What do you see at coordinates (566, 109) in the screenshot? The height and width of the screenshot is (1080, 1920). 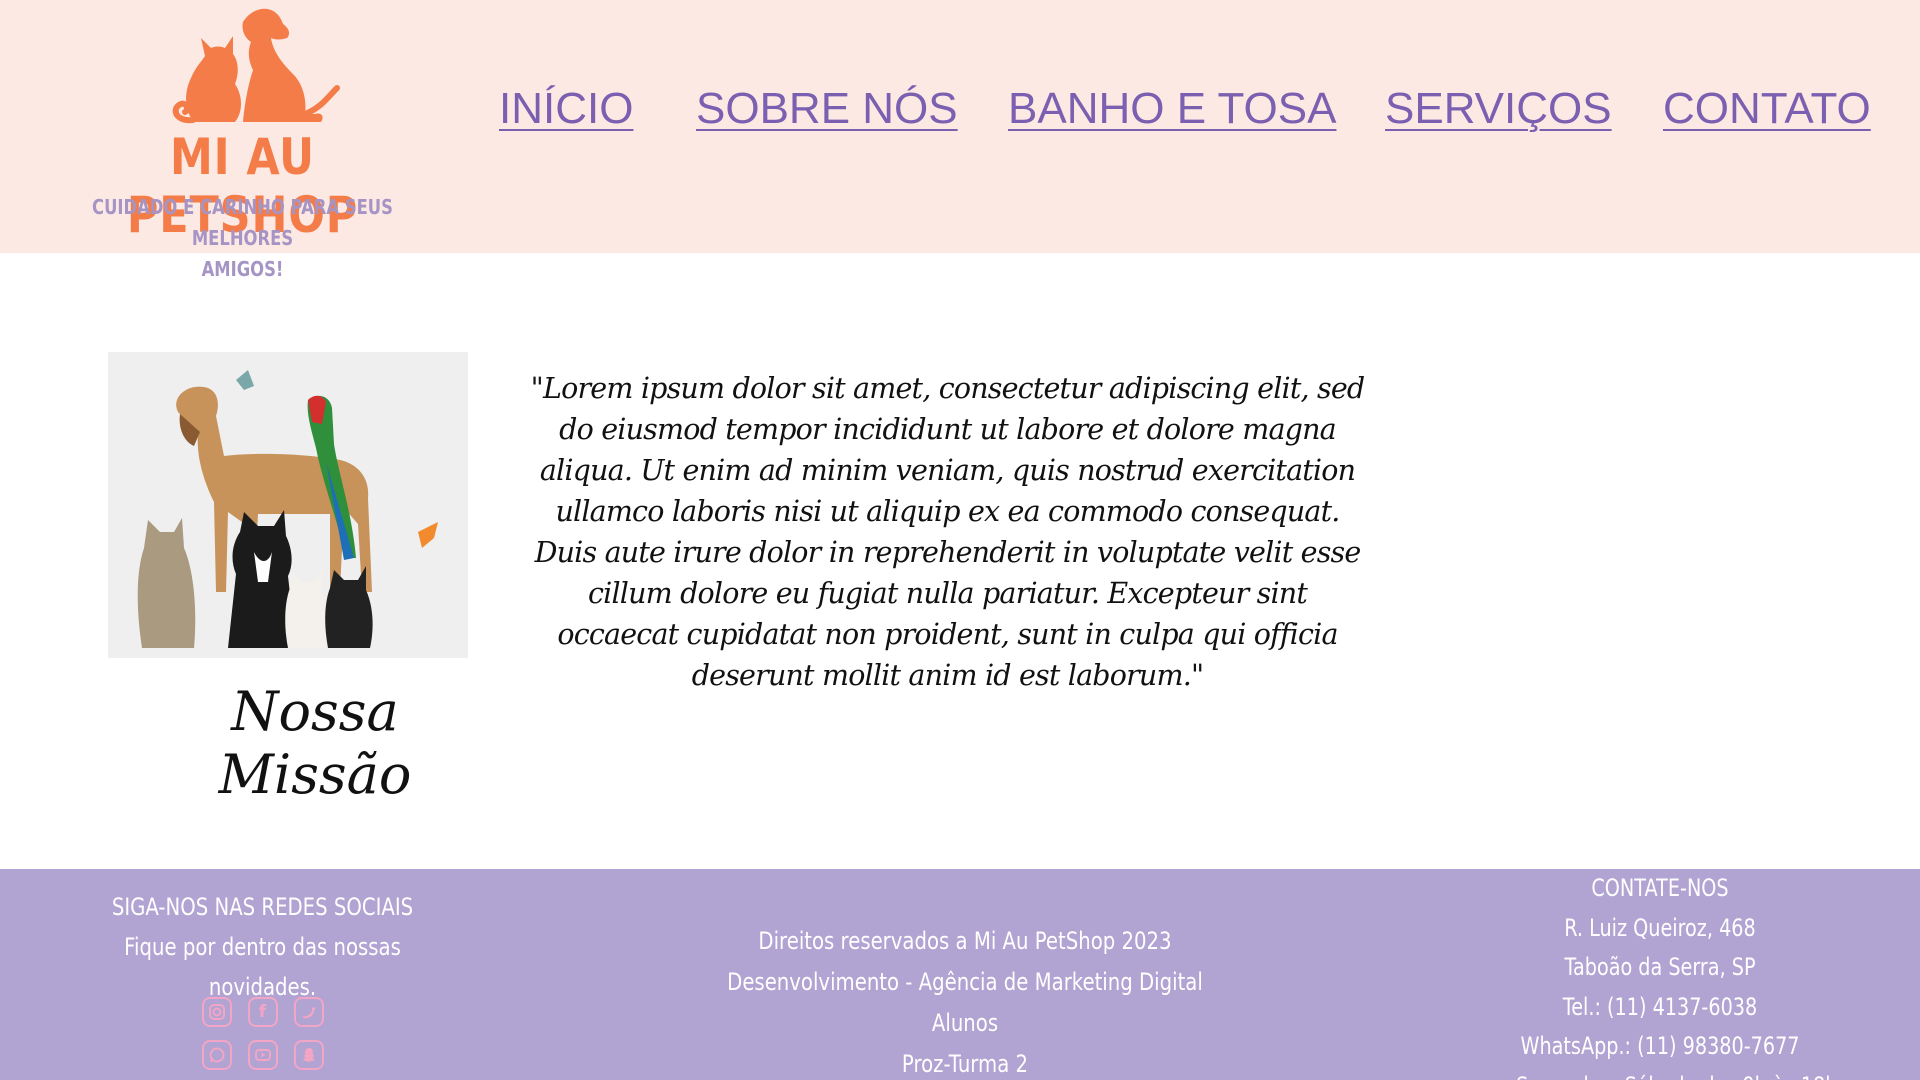 I see `nav-link-inicio: INÍCIO` at bounding box center [566, 109].